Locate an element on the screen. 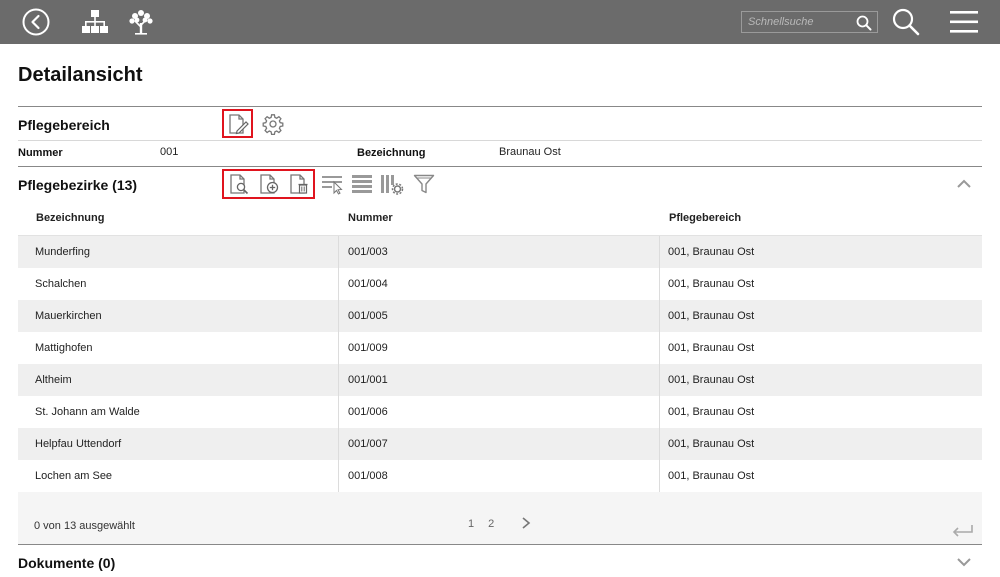 Image resolution: width=1000 pixels, height=577 pixels. add-document-icon is located at coordinates (269, 184).